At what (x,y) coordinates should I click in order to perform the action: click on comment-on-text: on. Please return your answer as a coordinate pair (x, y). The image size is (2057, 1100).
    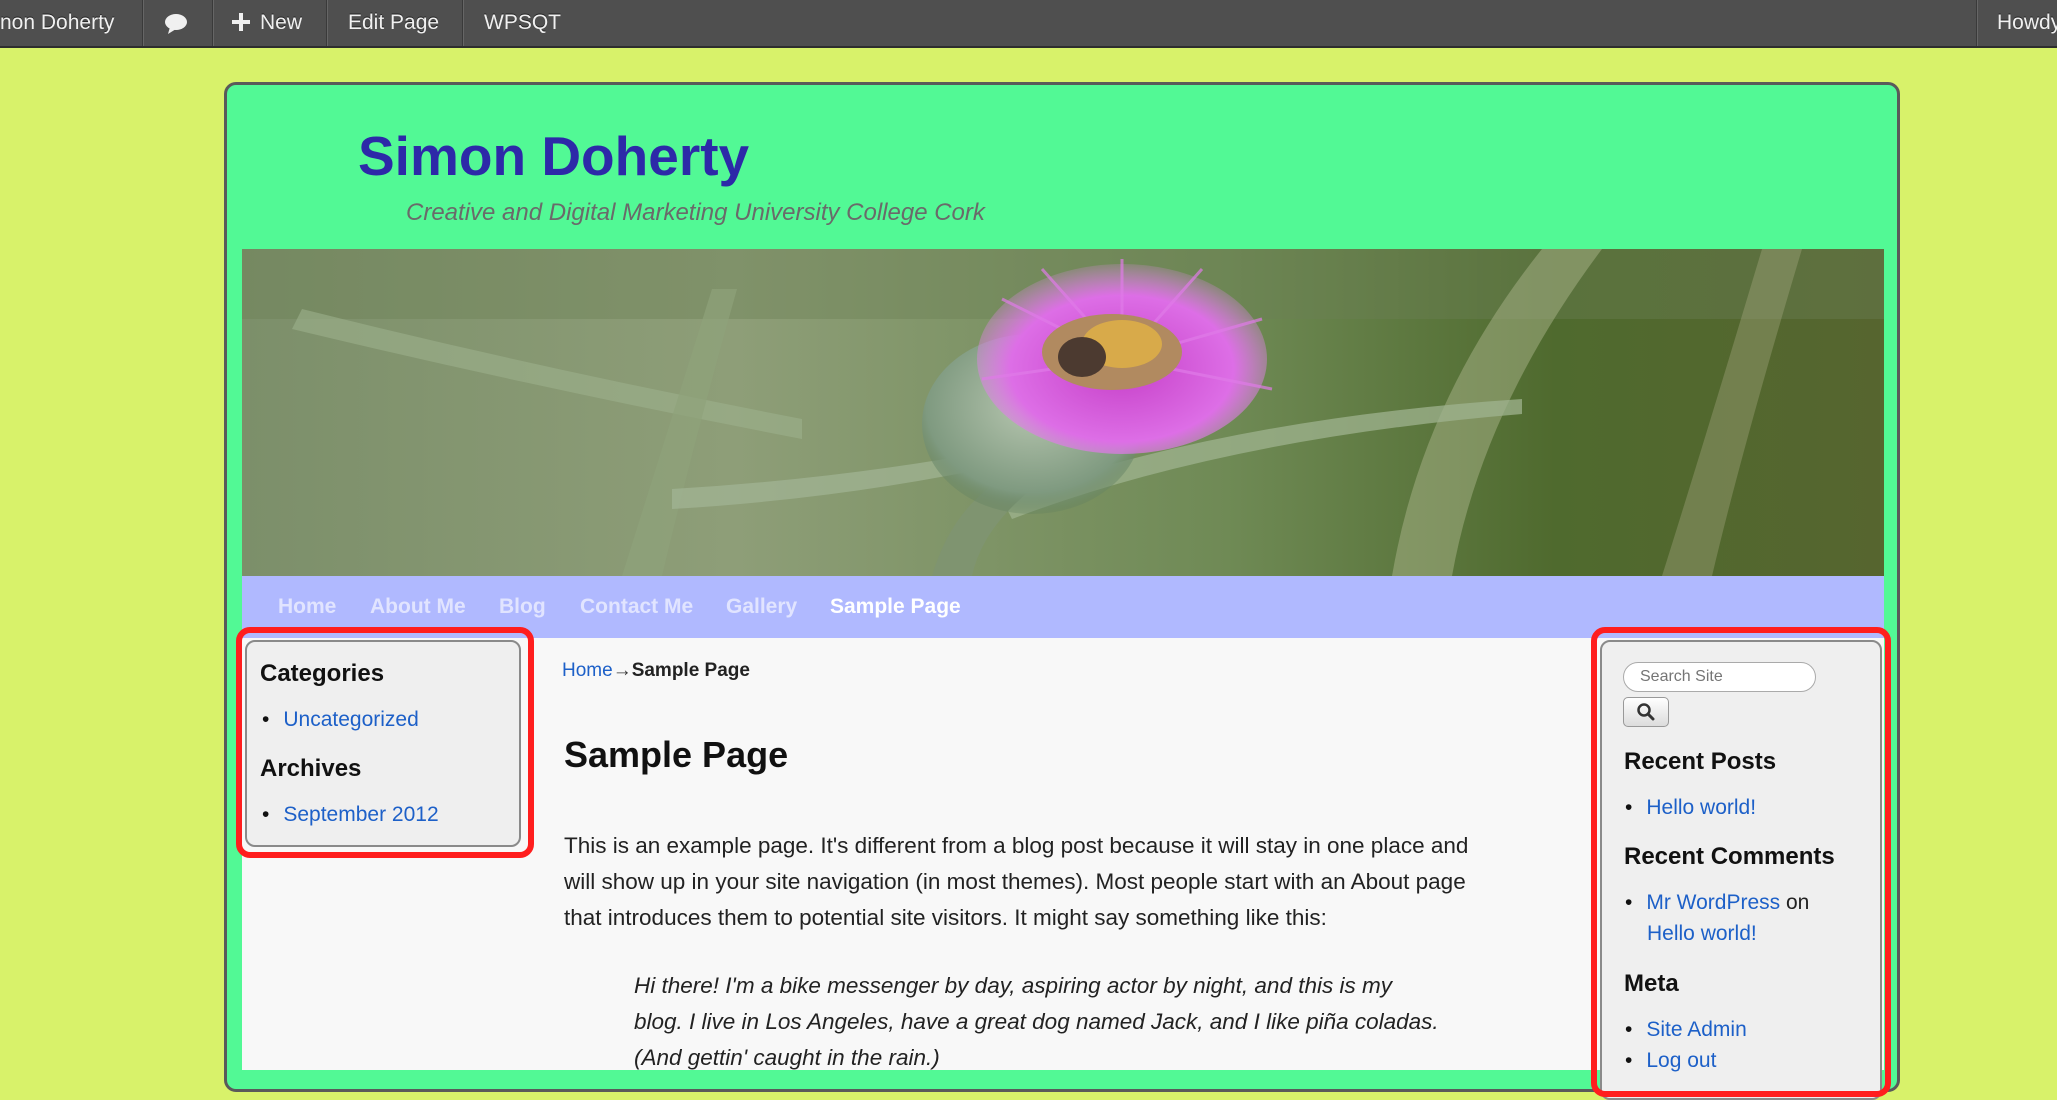
    Looking at the image, I should click on (1798, 902).